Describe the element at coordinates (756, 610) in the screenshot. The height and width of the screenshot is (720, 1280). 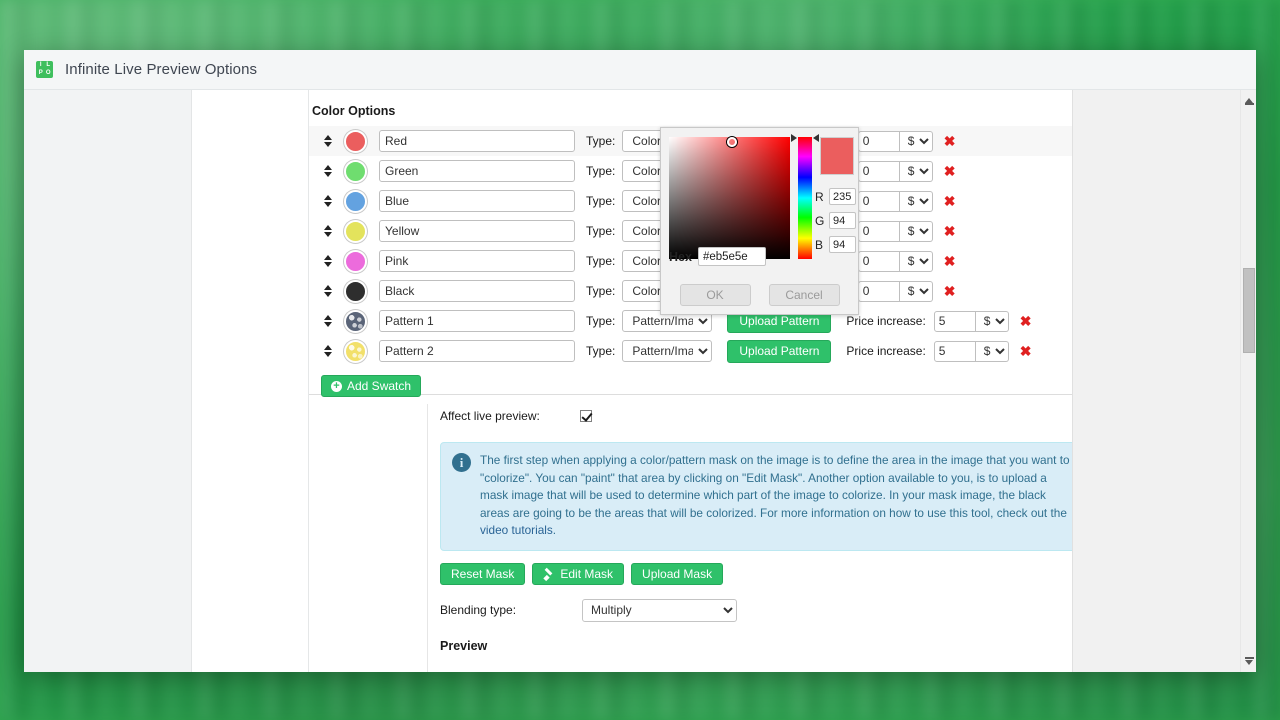
I see `blending-type-row: Blending type: Multiply` at that location.